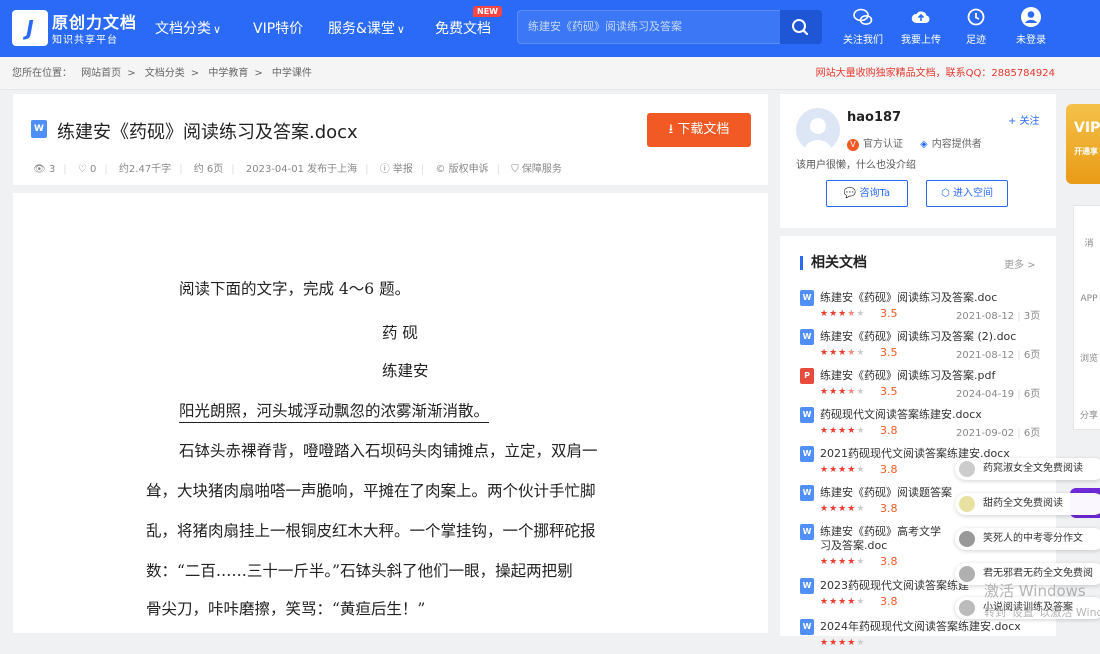  Describe the element at coordinates (853, 145) in the screenshot. I see `verified-icon: V` at that location.